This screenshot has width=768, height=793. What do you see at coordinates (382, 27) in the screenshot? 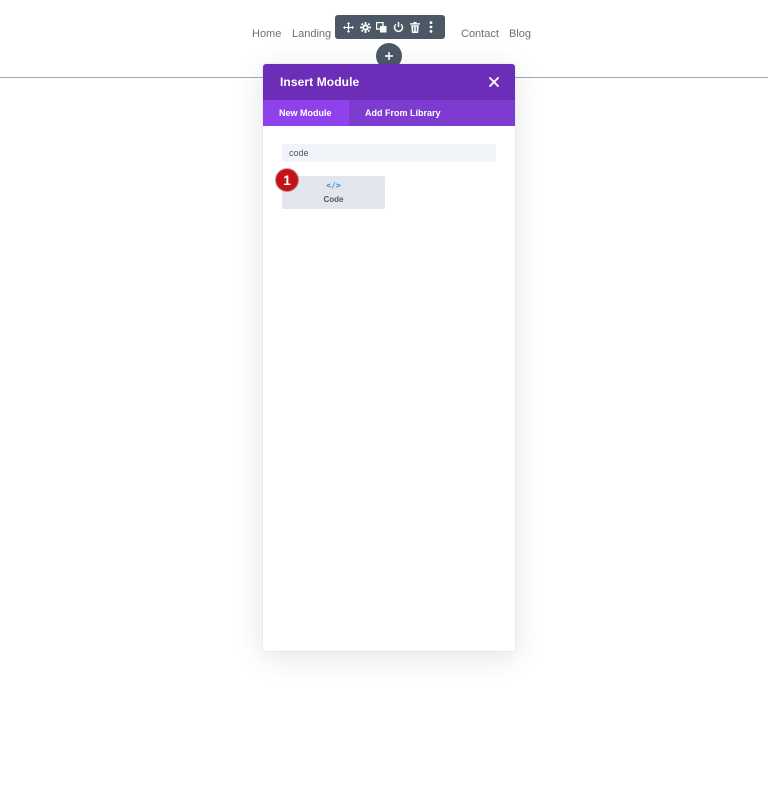
I see `duplicate-icon` at bounding box center [382, 27].